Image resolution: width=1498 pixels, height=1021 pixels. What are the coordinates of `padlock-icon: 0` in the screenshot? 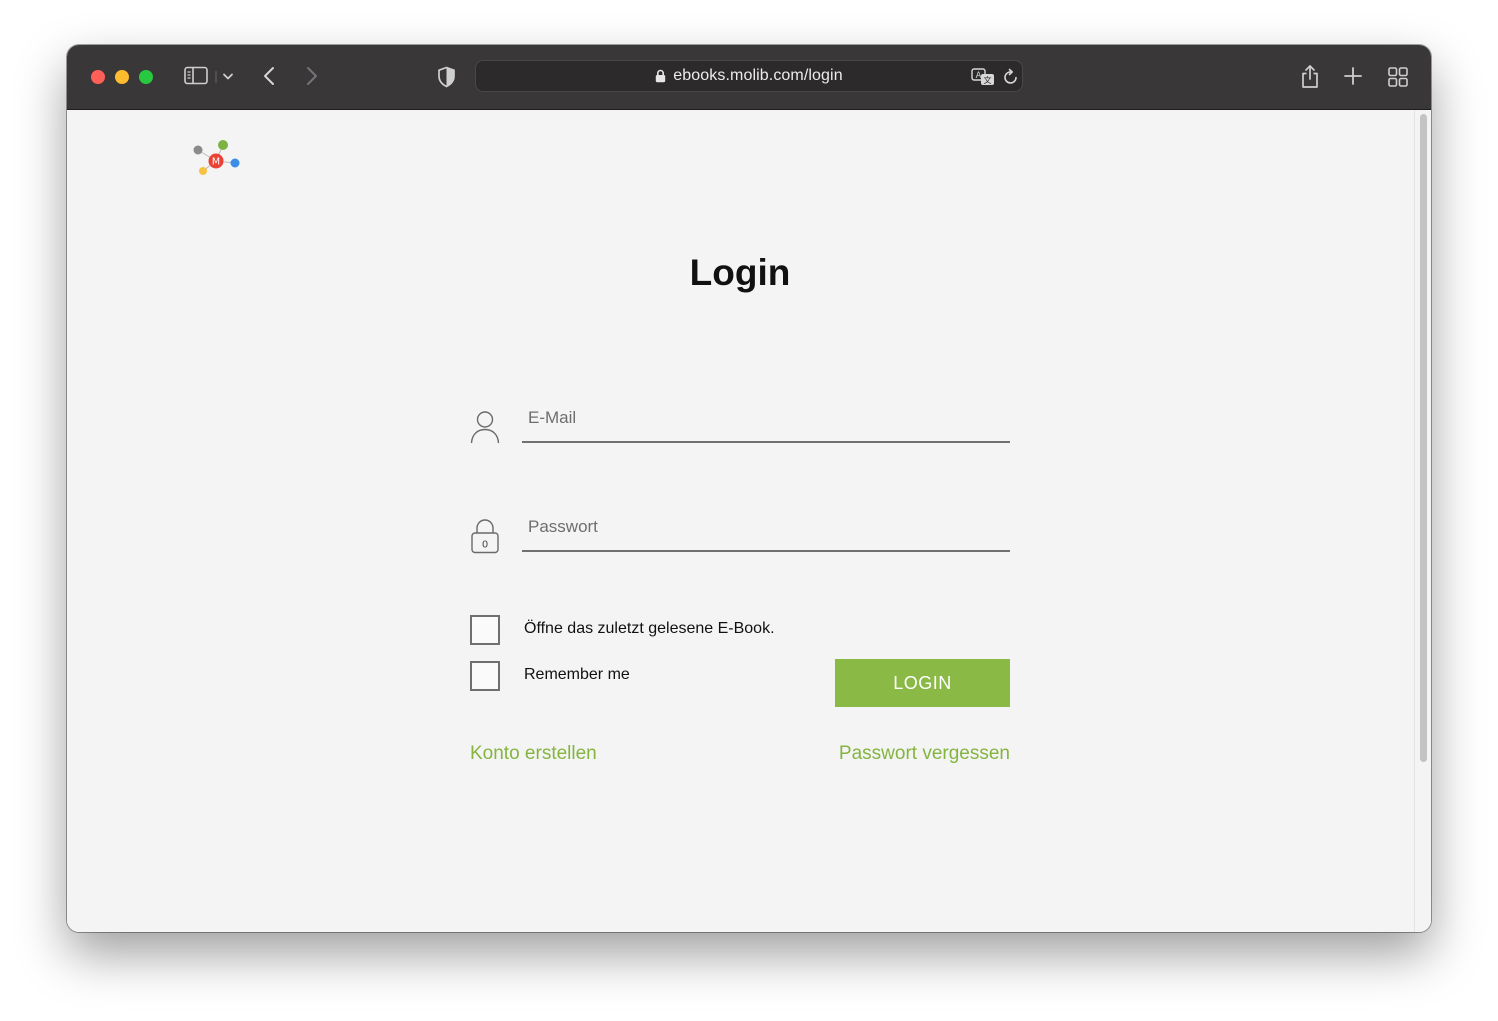 It's located at (485, 536).